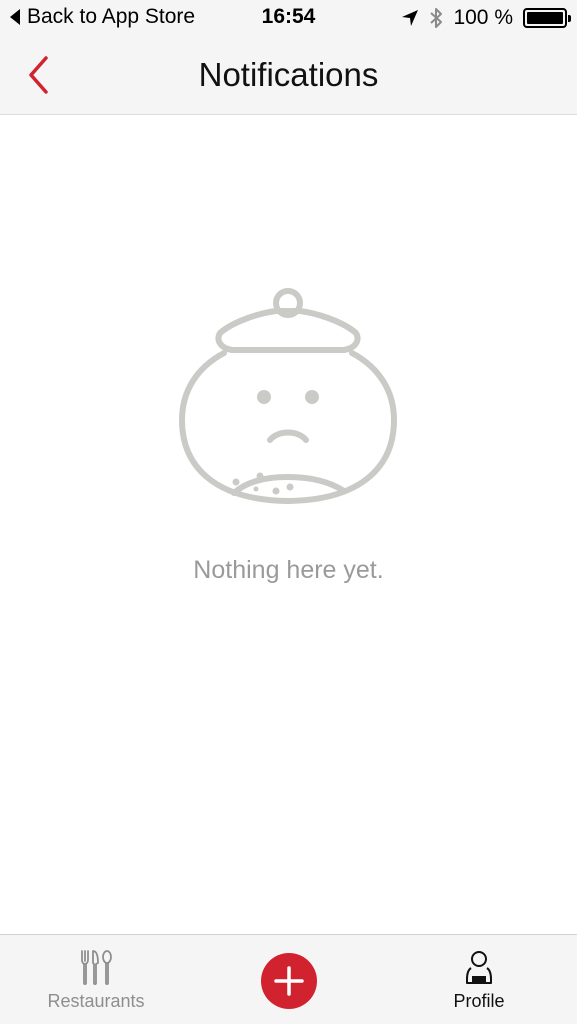 This screenshot has width=577, height=1024. I want to click on battery-level, so click(545, 18).